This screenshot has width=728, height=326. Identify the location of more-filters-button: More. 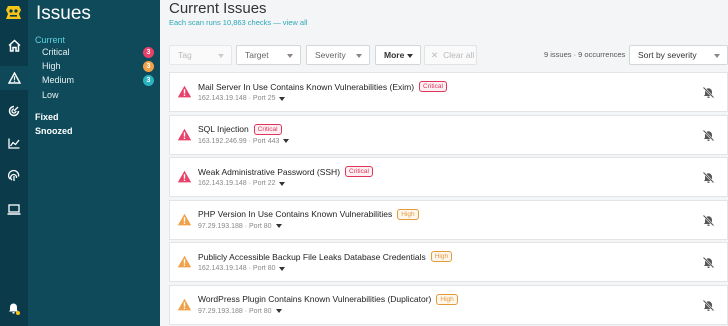
(398, 55).